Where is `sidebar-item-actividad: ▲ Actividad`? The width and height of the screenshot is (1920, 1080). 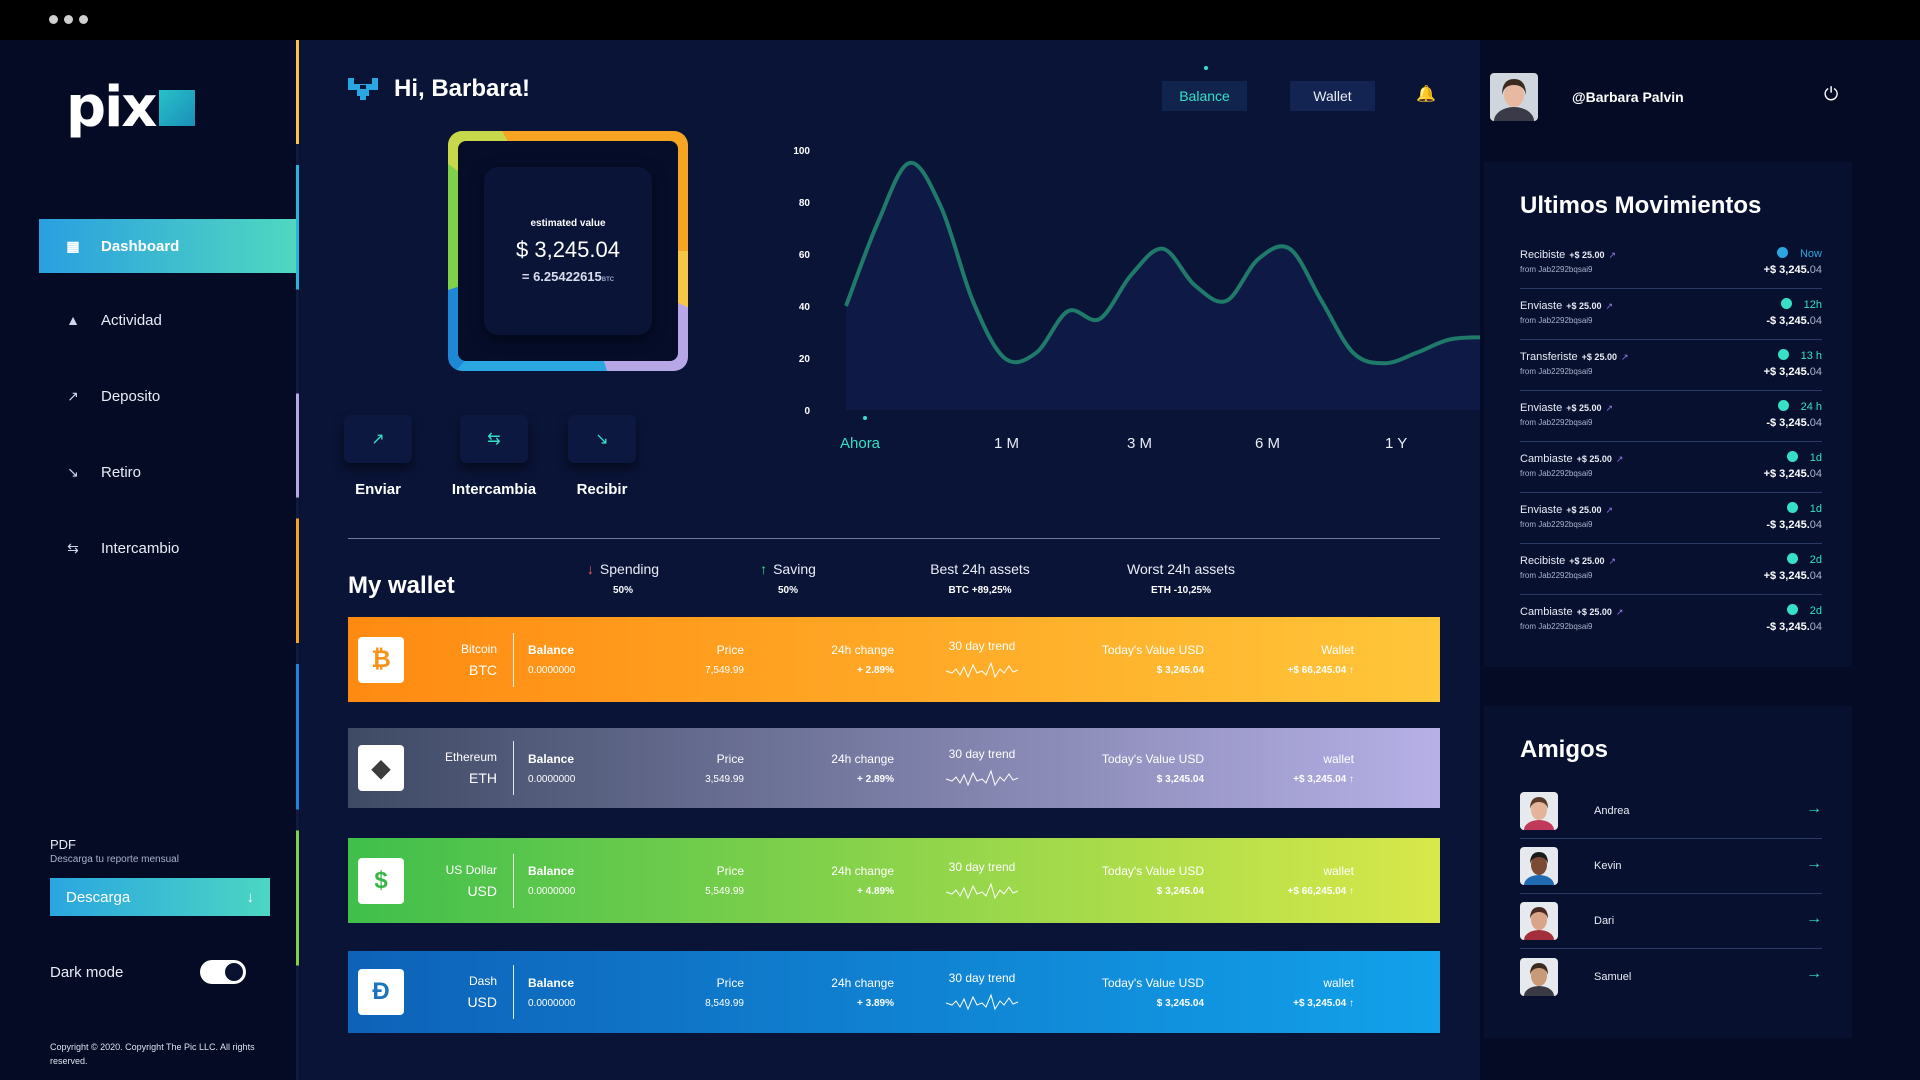
sidebar-item-actividad: ▲ Actividad is located at coordinates (167, 320).